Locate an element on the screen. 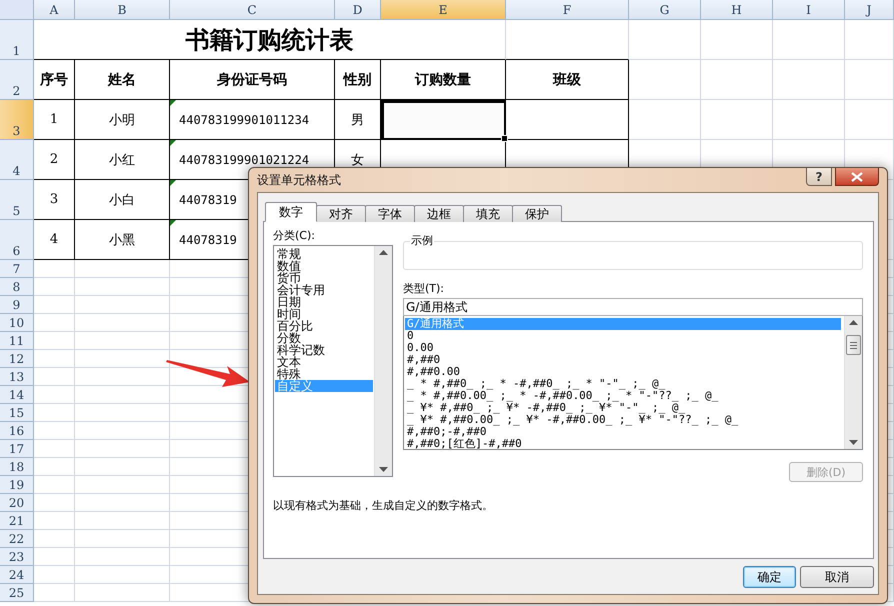 The height and width of the screenshot is (606, 894). row-header: 6 is located at coordinates (17, 240).